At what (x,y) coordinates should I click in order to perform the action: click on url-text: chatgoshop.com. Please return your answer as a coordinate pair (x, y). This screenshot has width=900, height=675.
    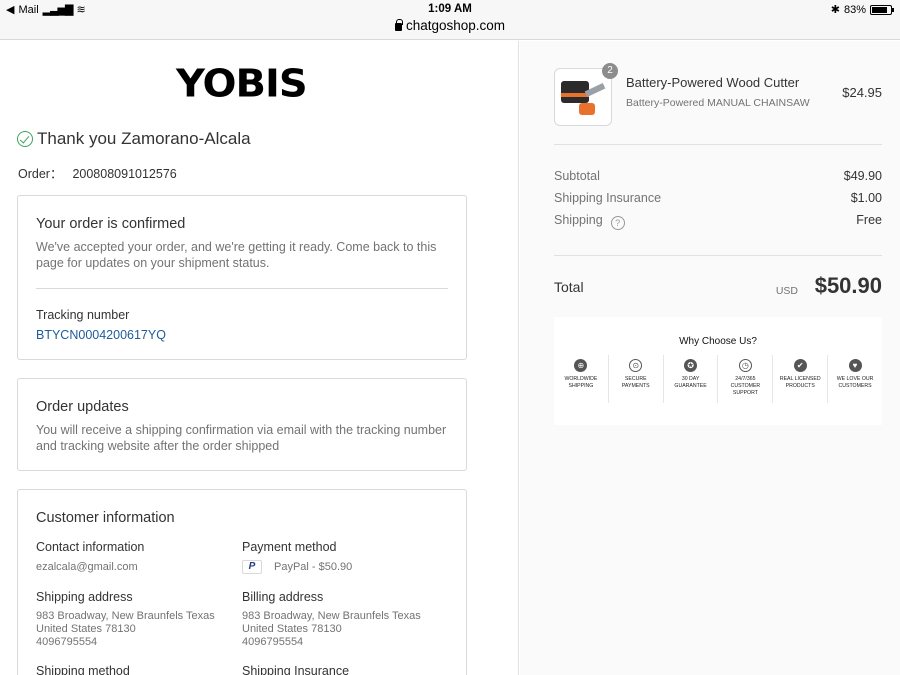
    Looking at the image, I should click on (455, 25).